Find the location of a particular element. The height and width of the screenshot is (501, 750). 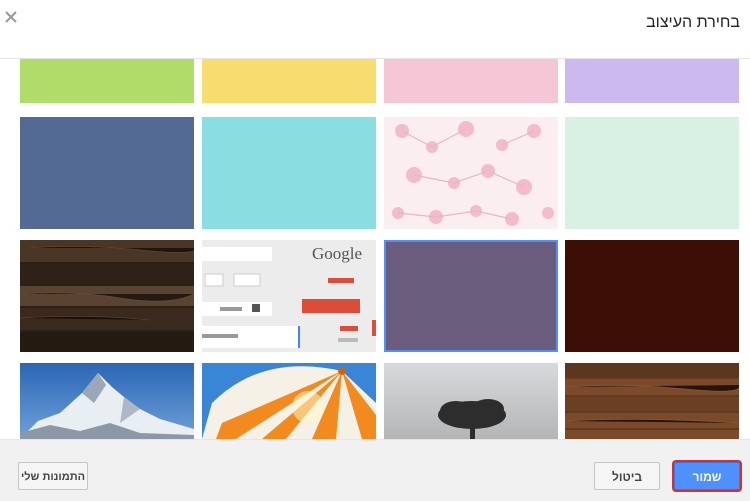

dialog-title: בחירת העיצוב is located at coordinates (693, 22).